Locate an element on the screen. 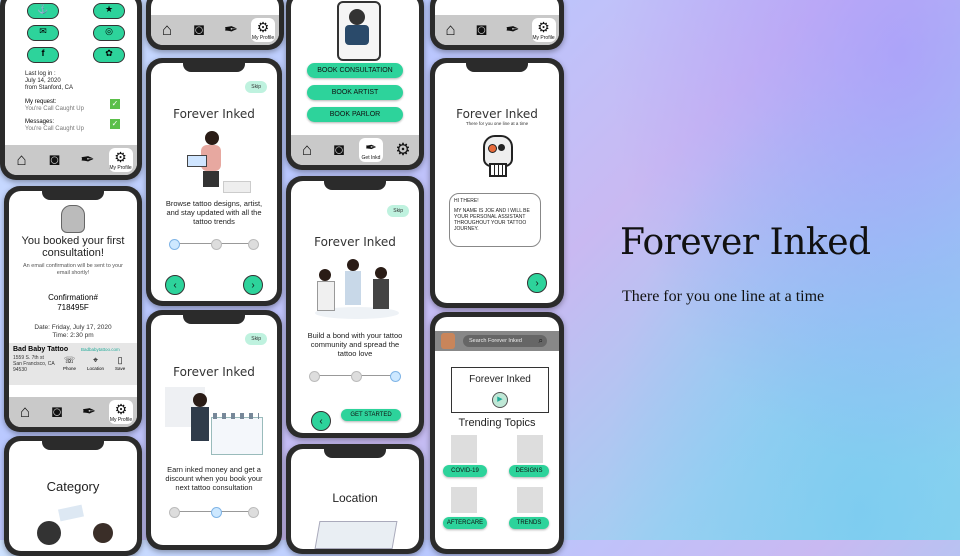  browse-illustration is located at coordinates (214, 162).